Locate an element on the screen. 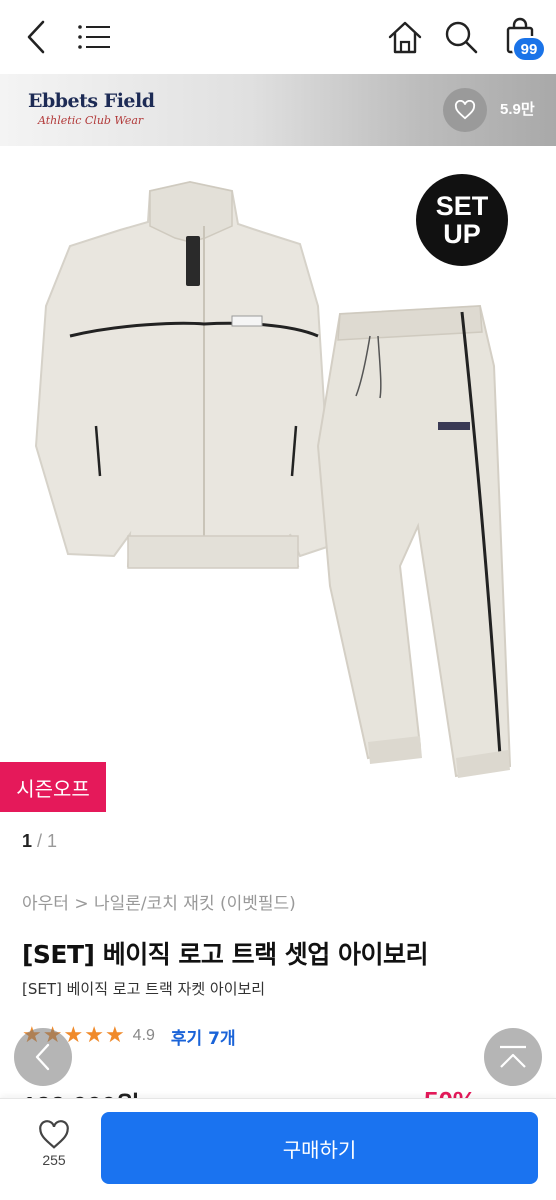 This screenshot has width=556, height=1200. cart-count-badge: 99 is located at coordinates (529, 49).